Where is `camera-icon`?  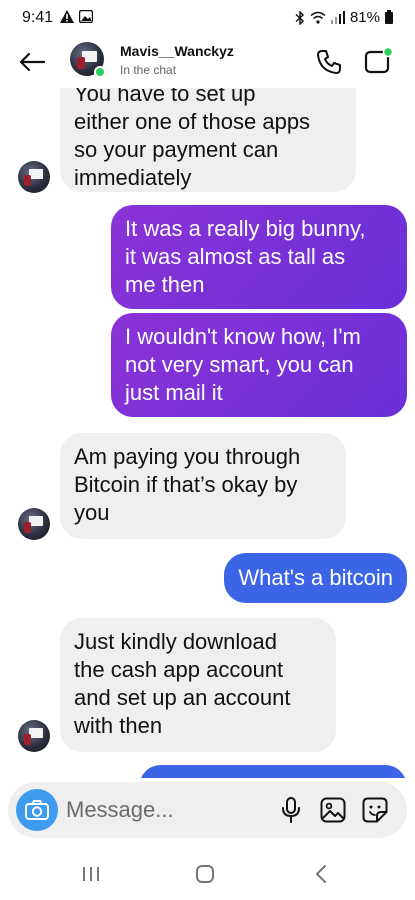
camera-icon is located at coordinates (37, 810).